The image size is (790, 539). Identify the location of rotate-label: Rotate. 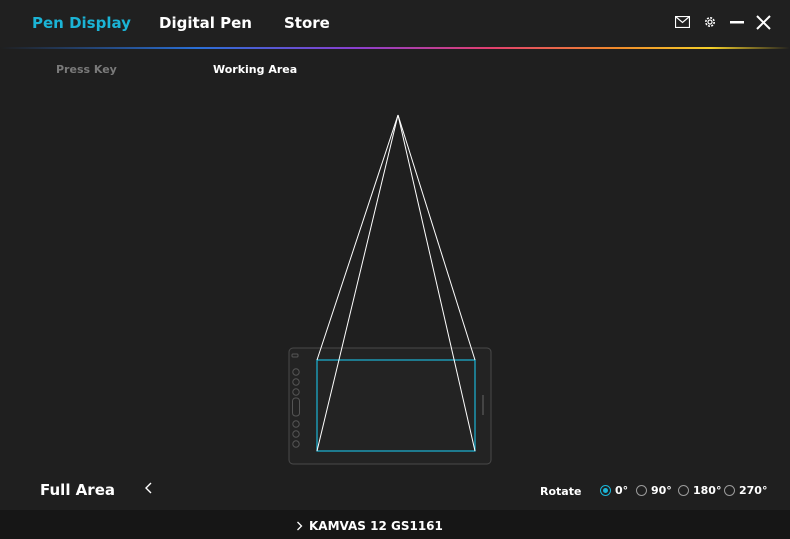
(561, 491).